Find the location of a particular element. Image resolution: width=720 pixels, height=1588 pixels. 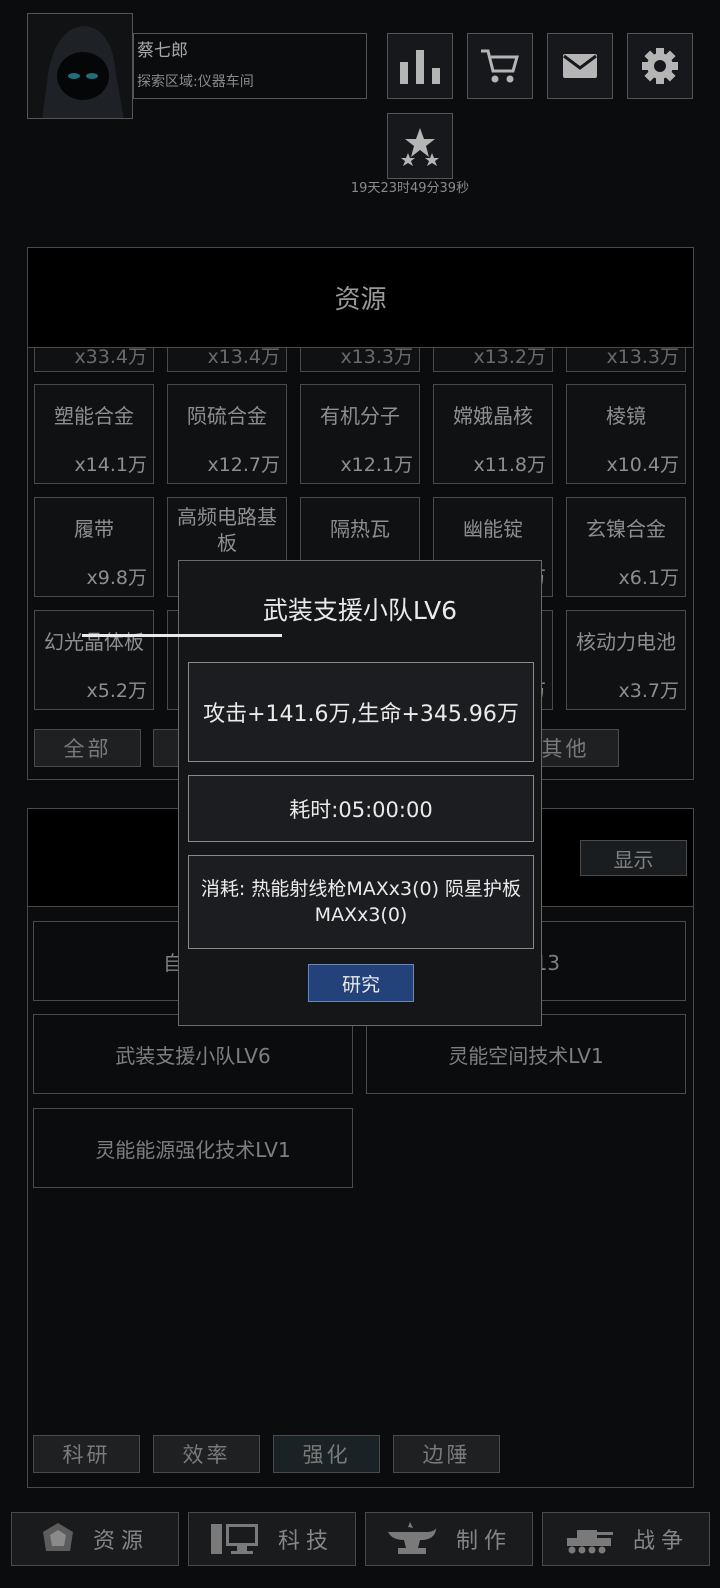

nav-label: 资源 is located at coordinates (120, 1541).